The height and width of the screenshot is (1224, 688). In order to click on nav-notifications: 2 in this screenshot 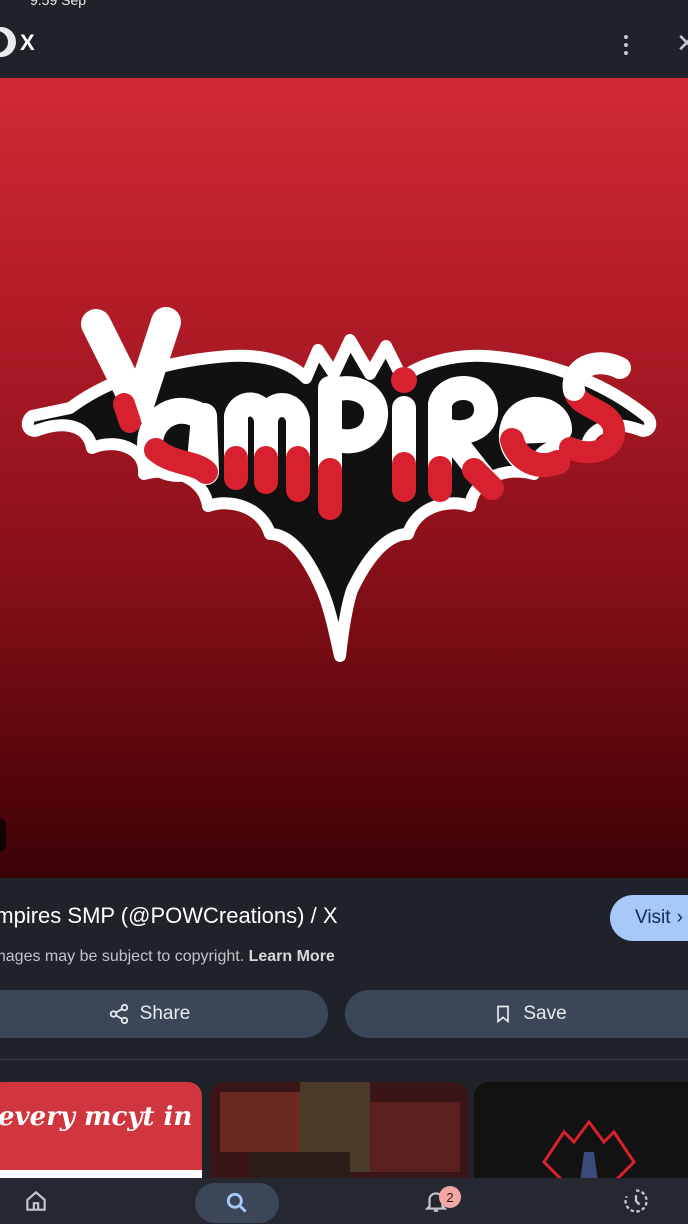, I will do `click(436, 1201)`.